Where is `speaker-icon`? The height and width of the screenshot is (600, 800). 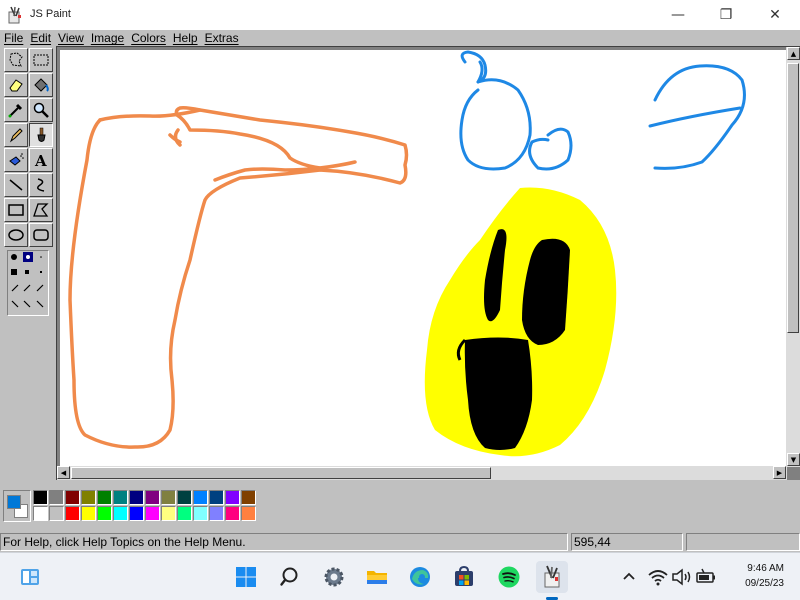 speaker-icon is located at coordinates (681, 577).